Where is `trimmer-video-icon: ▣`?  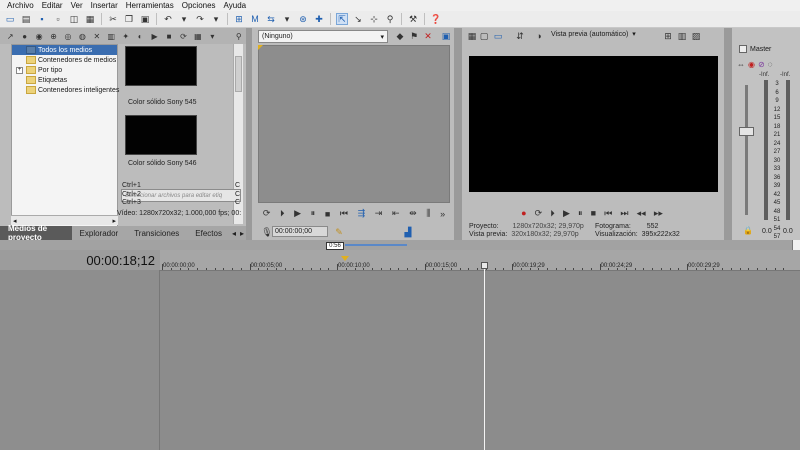
trimmer-video-icon: ▣ is located at coordinates (446, 36).